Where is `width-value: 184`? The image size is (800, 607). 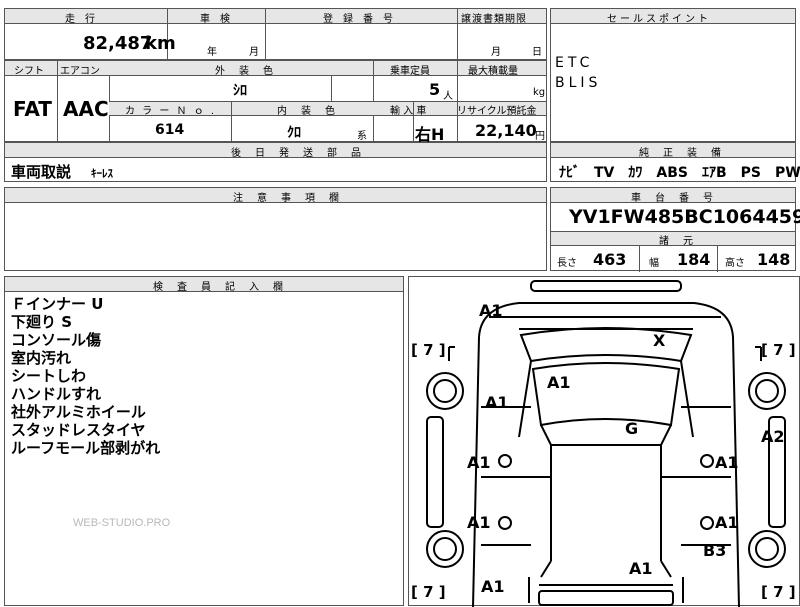
width-value: 184 is located at coordinates (694, 259).